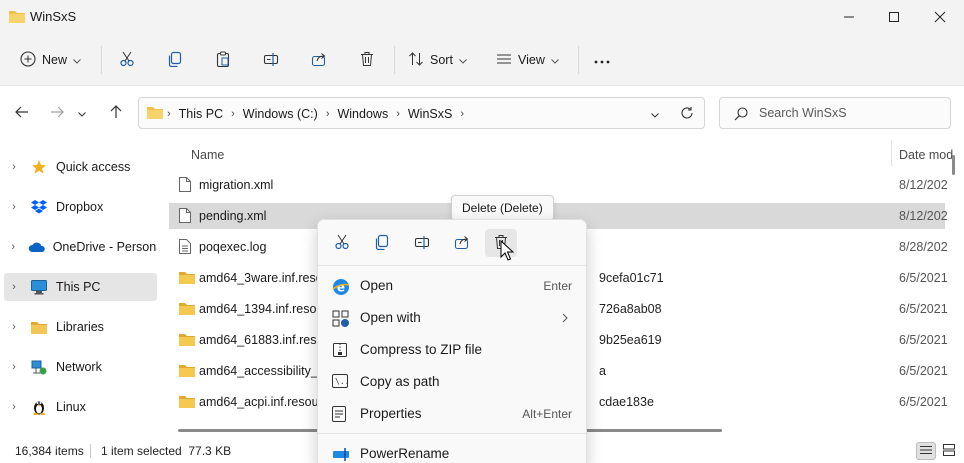  I want to click on context-menu-label: Properties, so click(391, 413).